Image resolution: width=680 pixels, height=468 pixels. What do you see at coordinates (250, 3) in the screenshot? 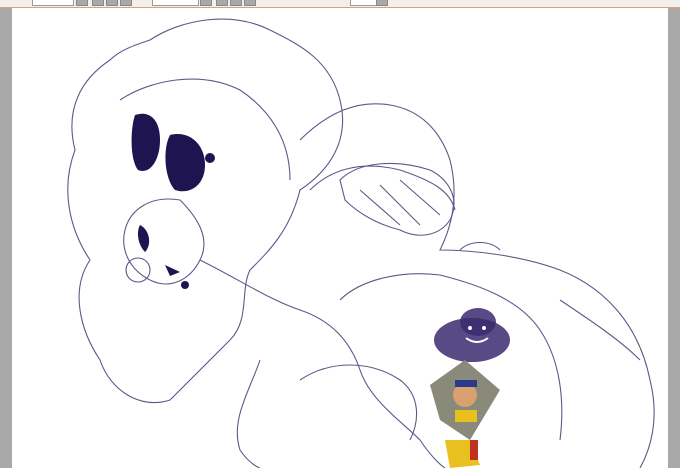
I see `rotate-reset-button` at bounding box center [250, 3].